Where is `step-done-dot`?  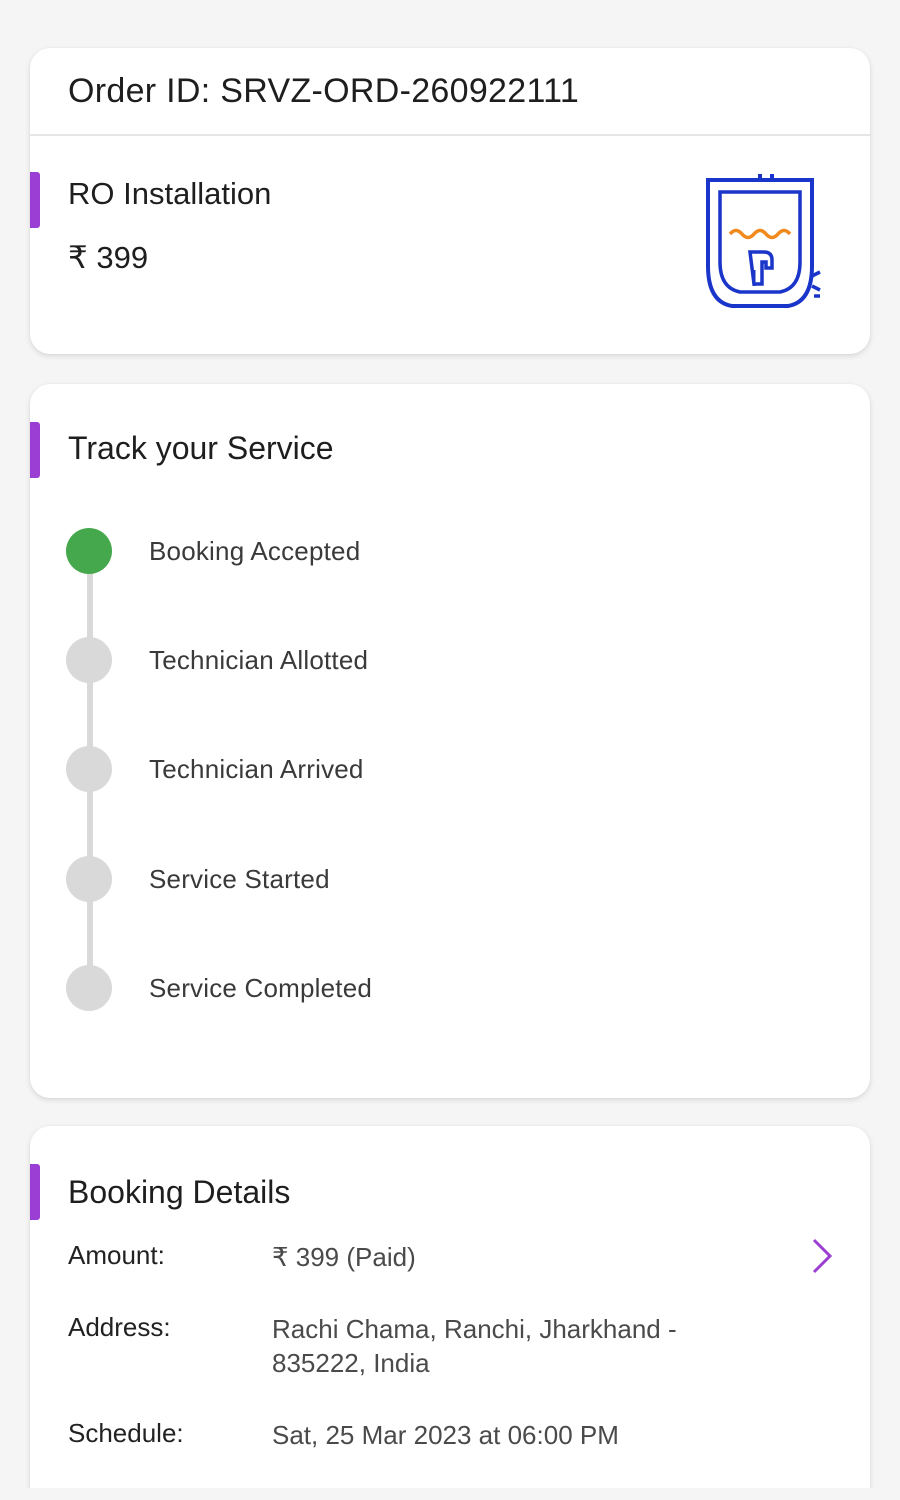 step-done-dot is located at coordinates (89, 551).